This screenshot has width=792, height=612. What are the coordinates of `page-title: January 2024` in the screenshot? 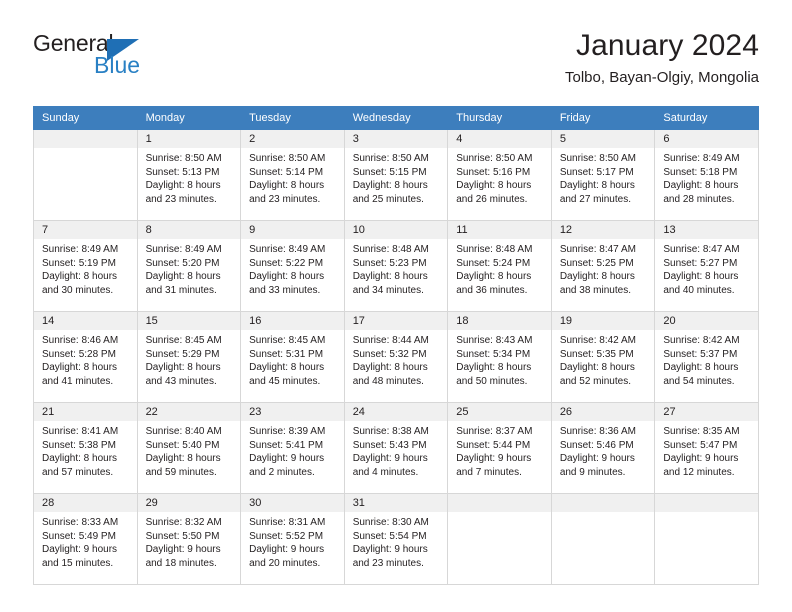 It's located at (667, 45).